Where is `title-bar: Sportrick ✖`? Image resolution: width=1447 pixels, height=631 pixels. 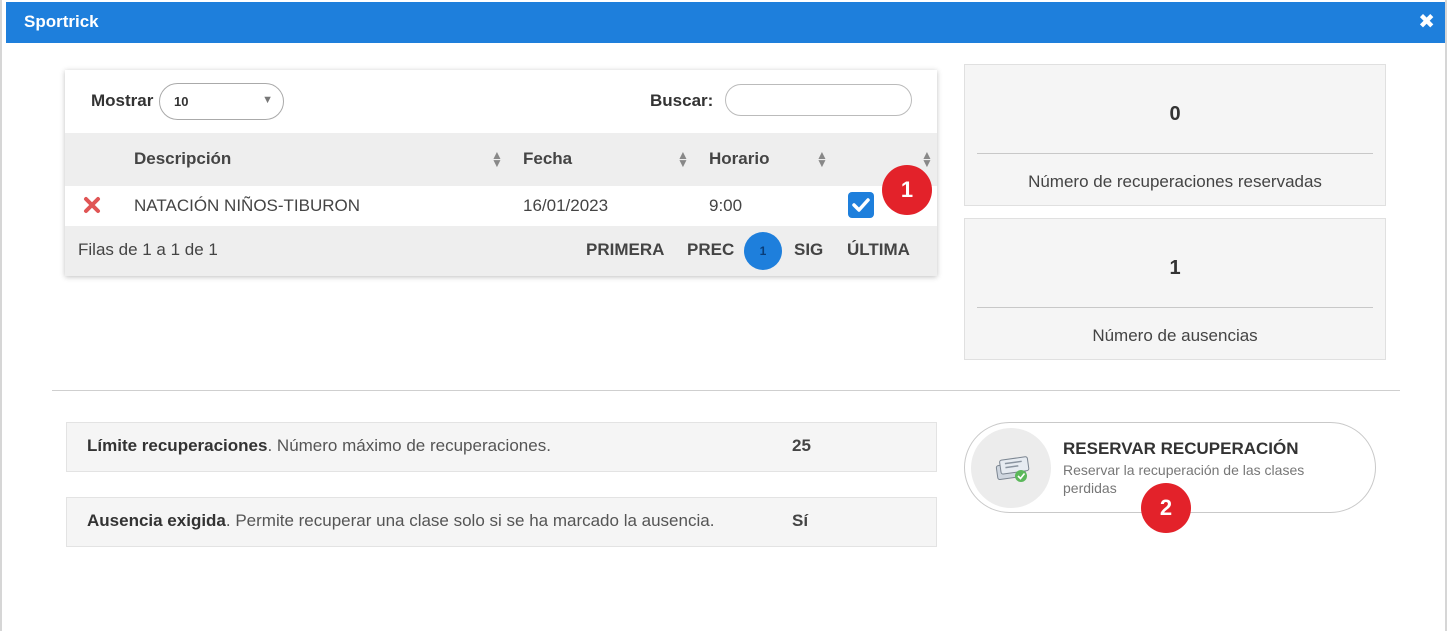 title-bar: Sportrick ✖ is located at coordinates (725, 22).